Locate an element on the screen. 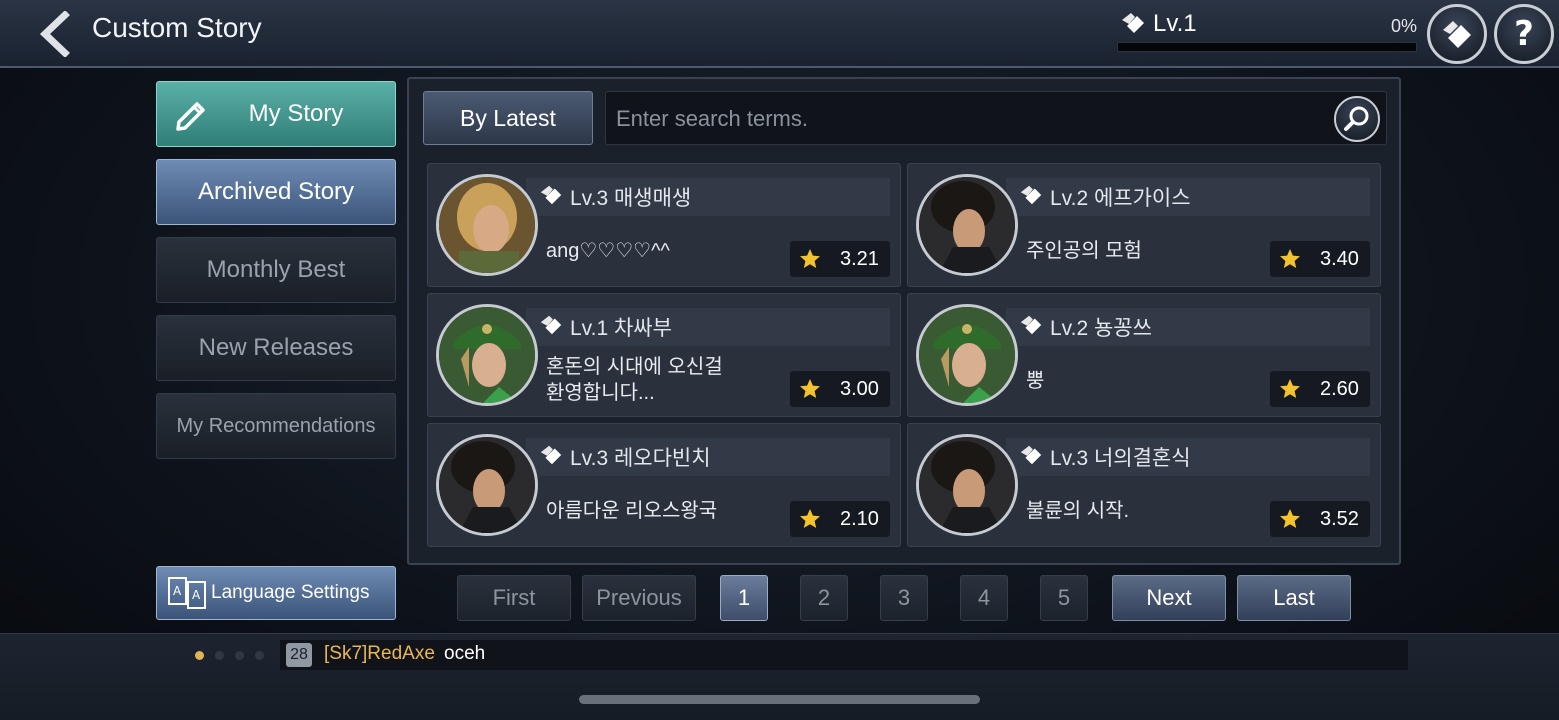 Image resolution: width=1559 pixels, height=720 pixels. question-icon: ? is located at coordinates (1524, 34).